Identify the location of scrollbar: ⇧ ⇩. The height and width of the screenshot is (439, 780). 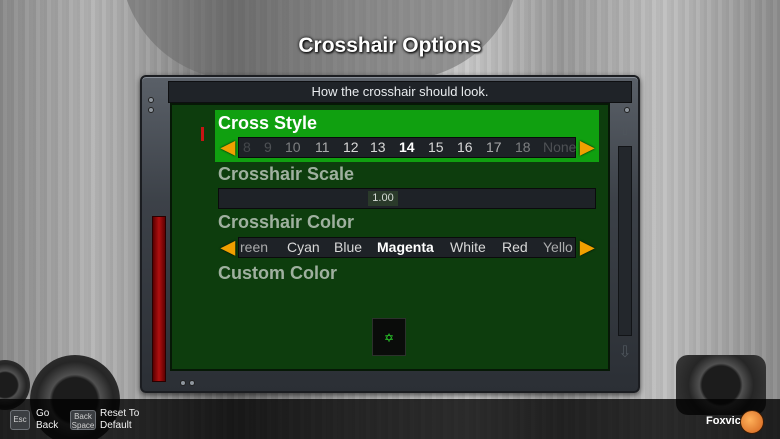
(625, 242).